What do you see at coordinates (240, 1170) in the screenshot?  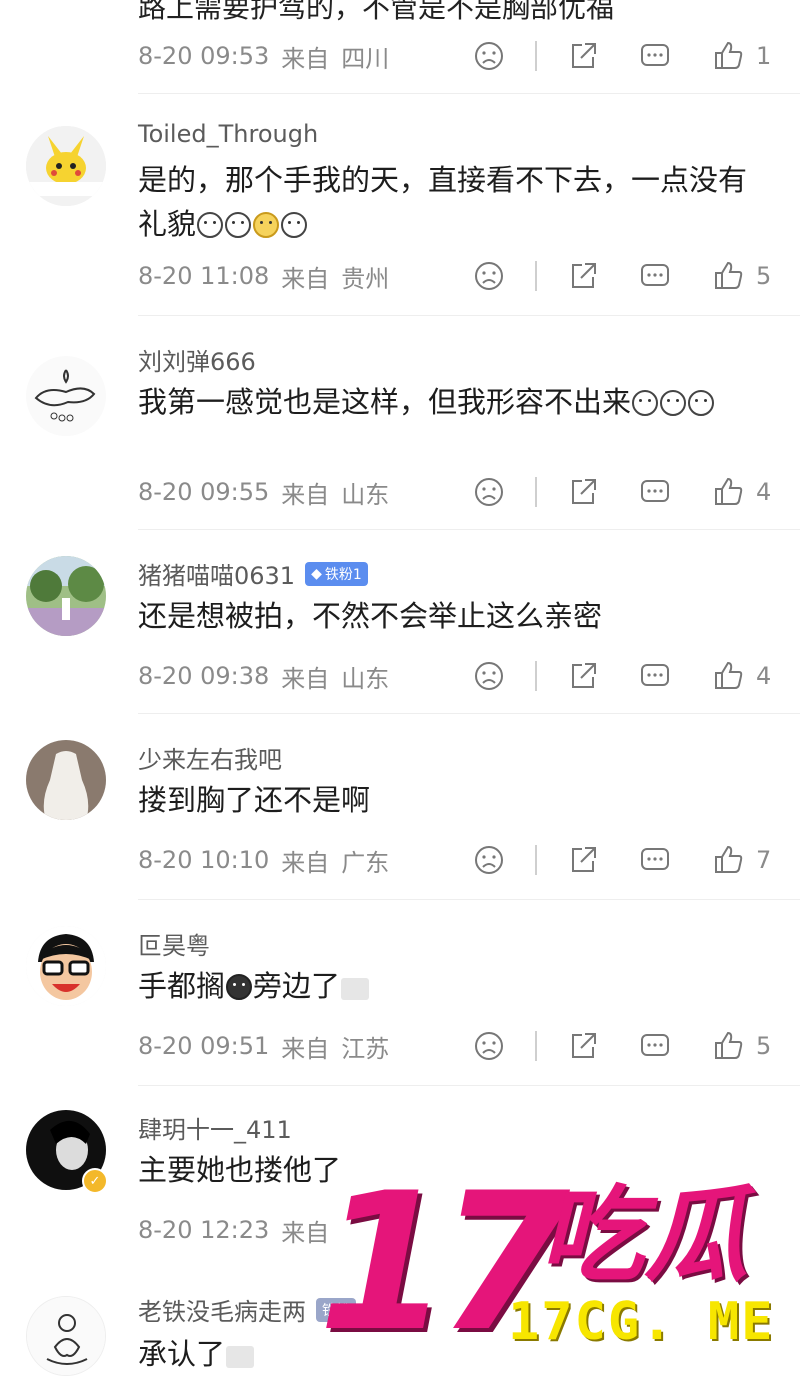 I see `comment-text: 主要她也搂他了` at bounding box center [240, 1170].